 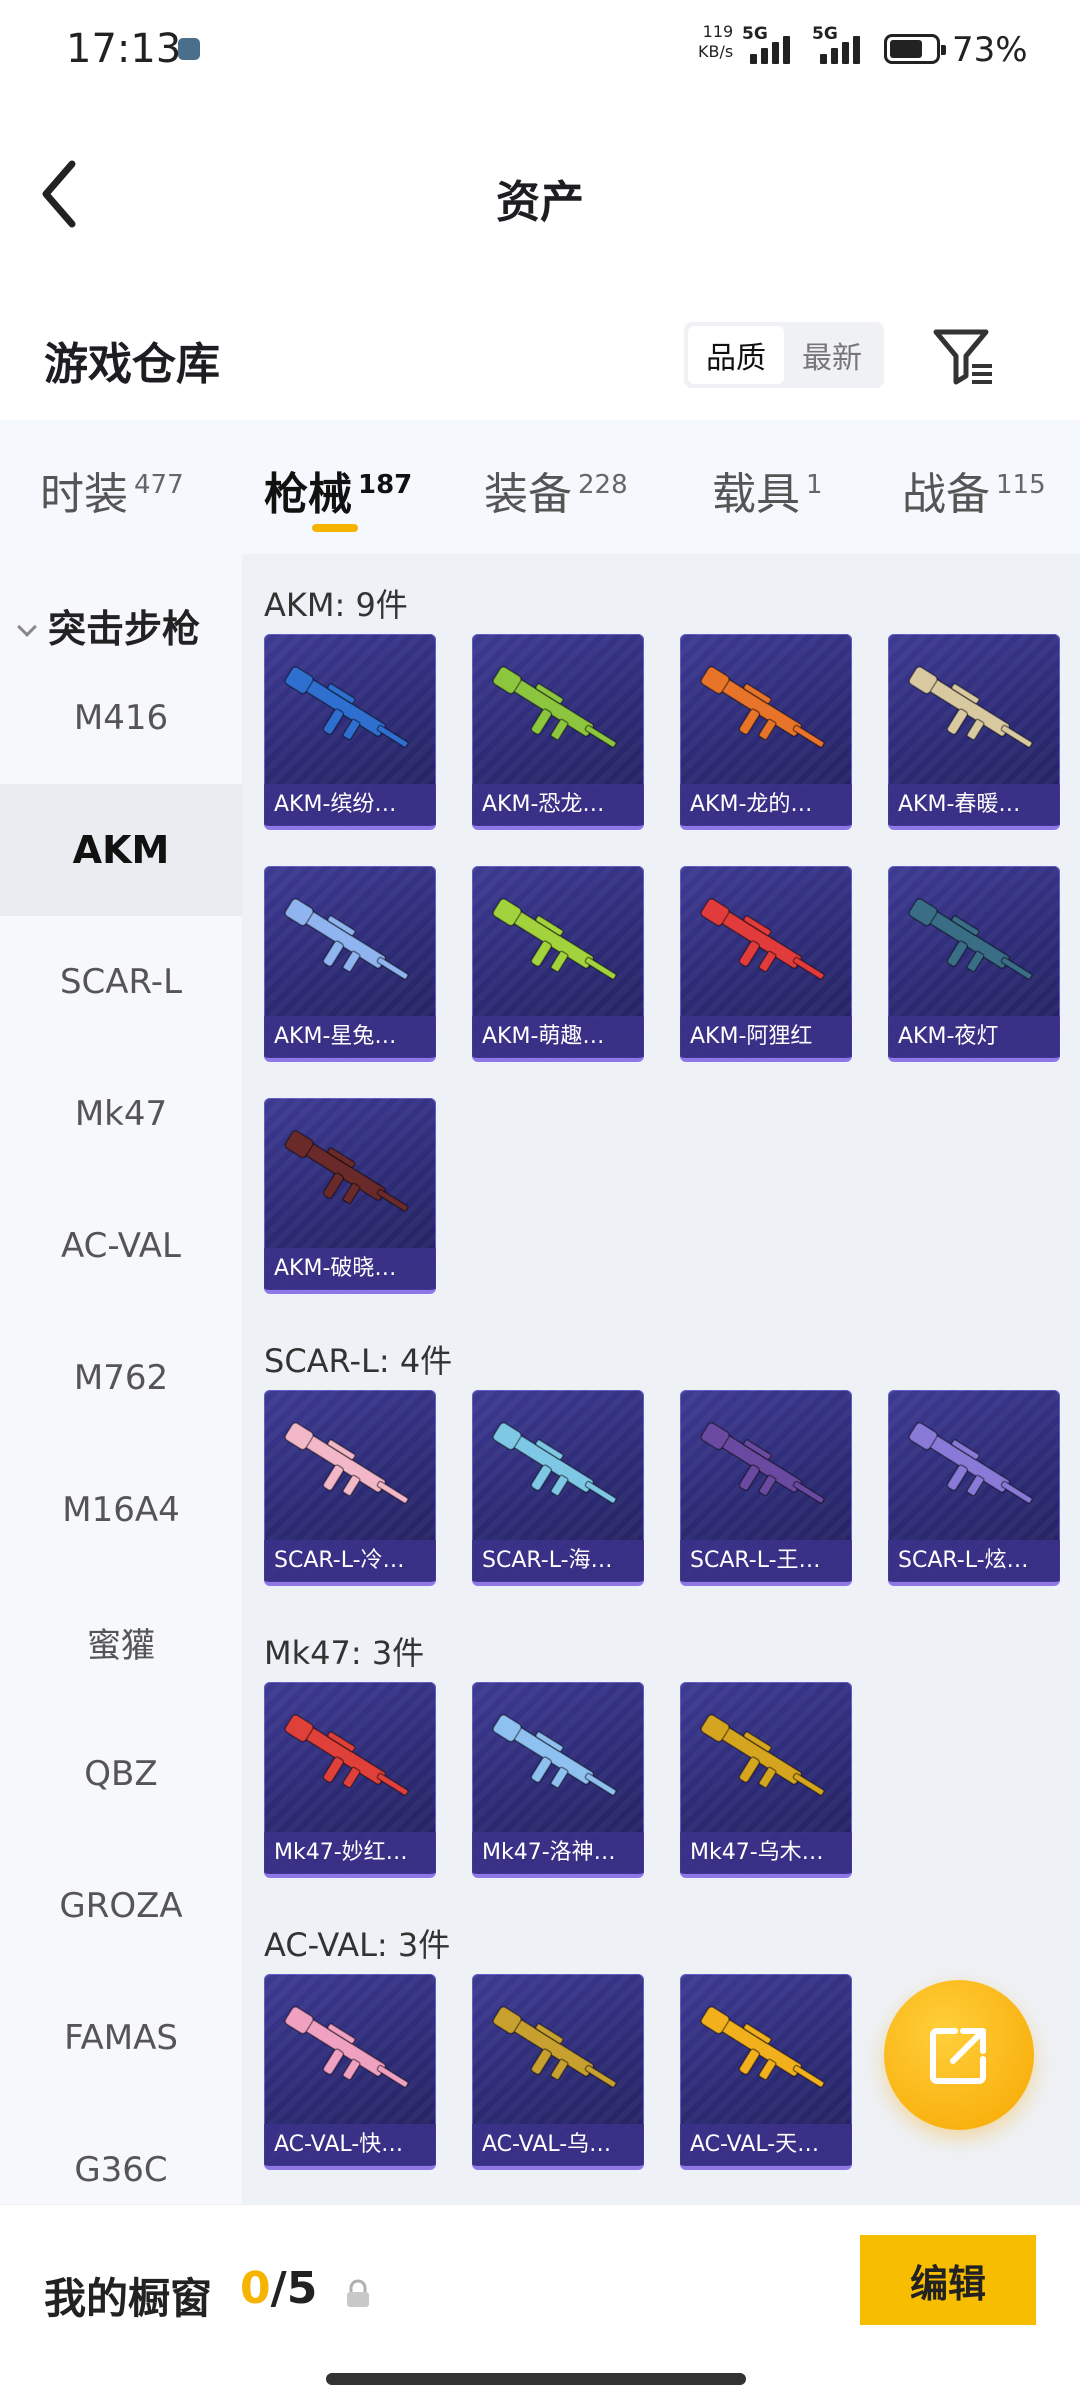 I want to click on weapon-card-name: AKM-阿狸红, so click(x=766, y=1037).